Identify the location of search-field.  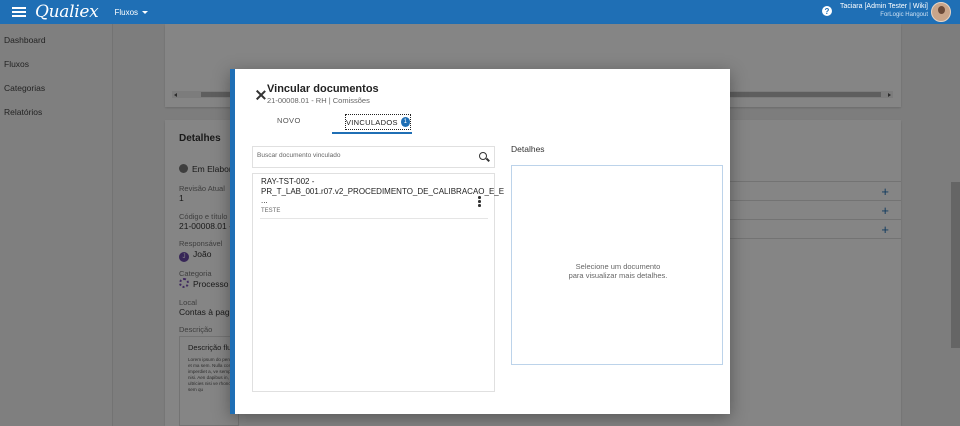
(373, 157).